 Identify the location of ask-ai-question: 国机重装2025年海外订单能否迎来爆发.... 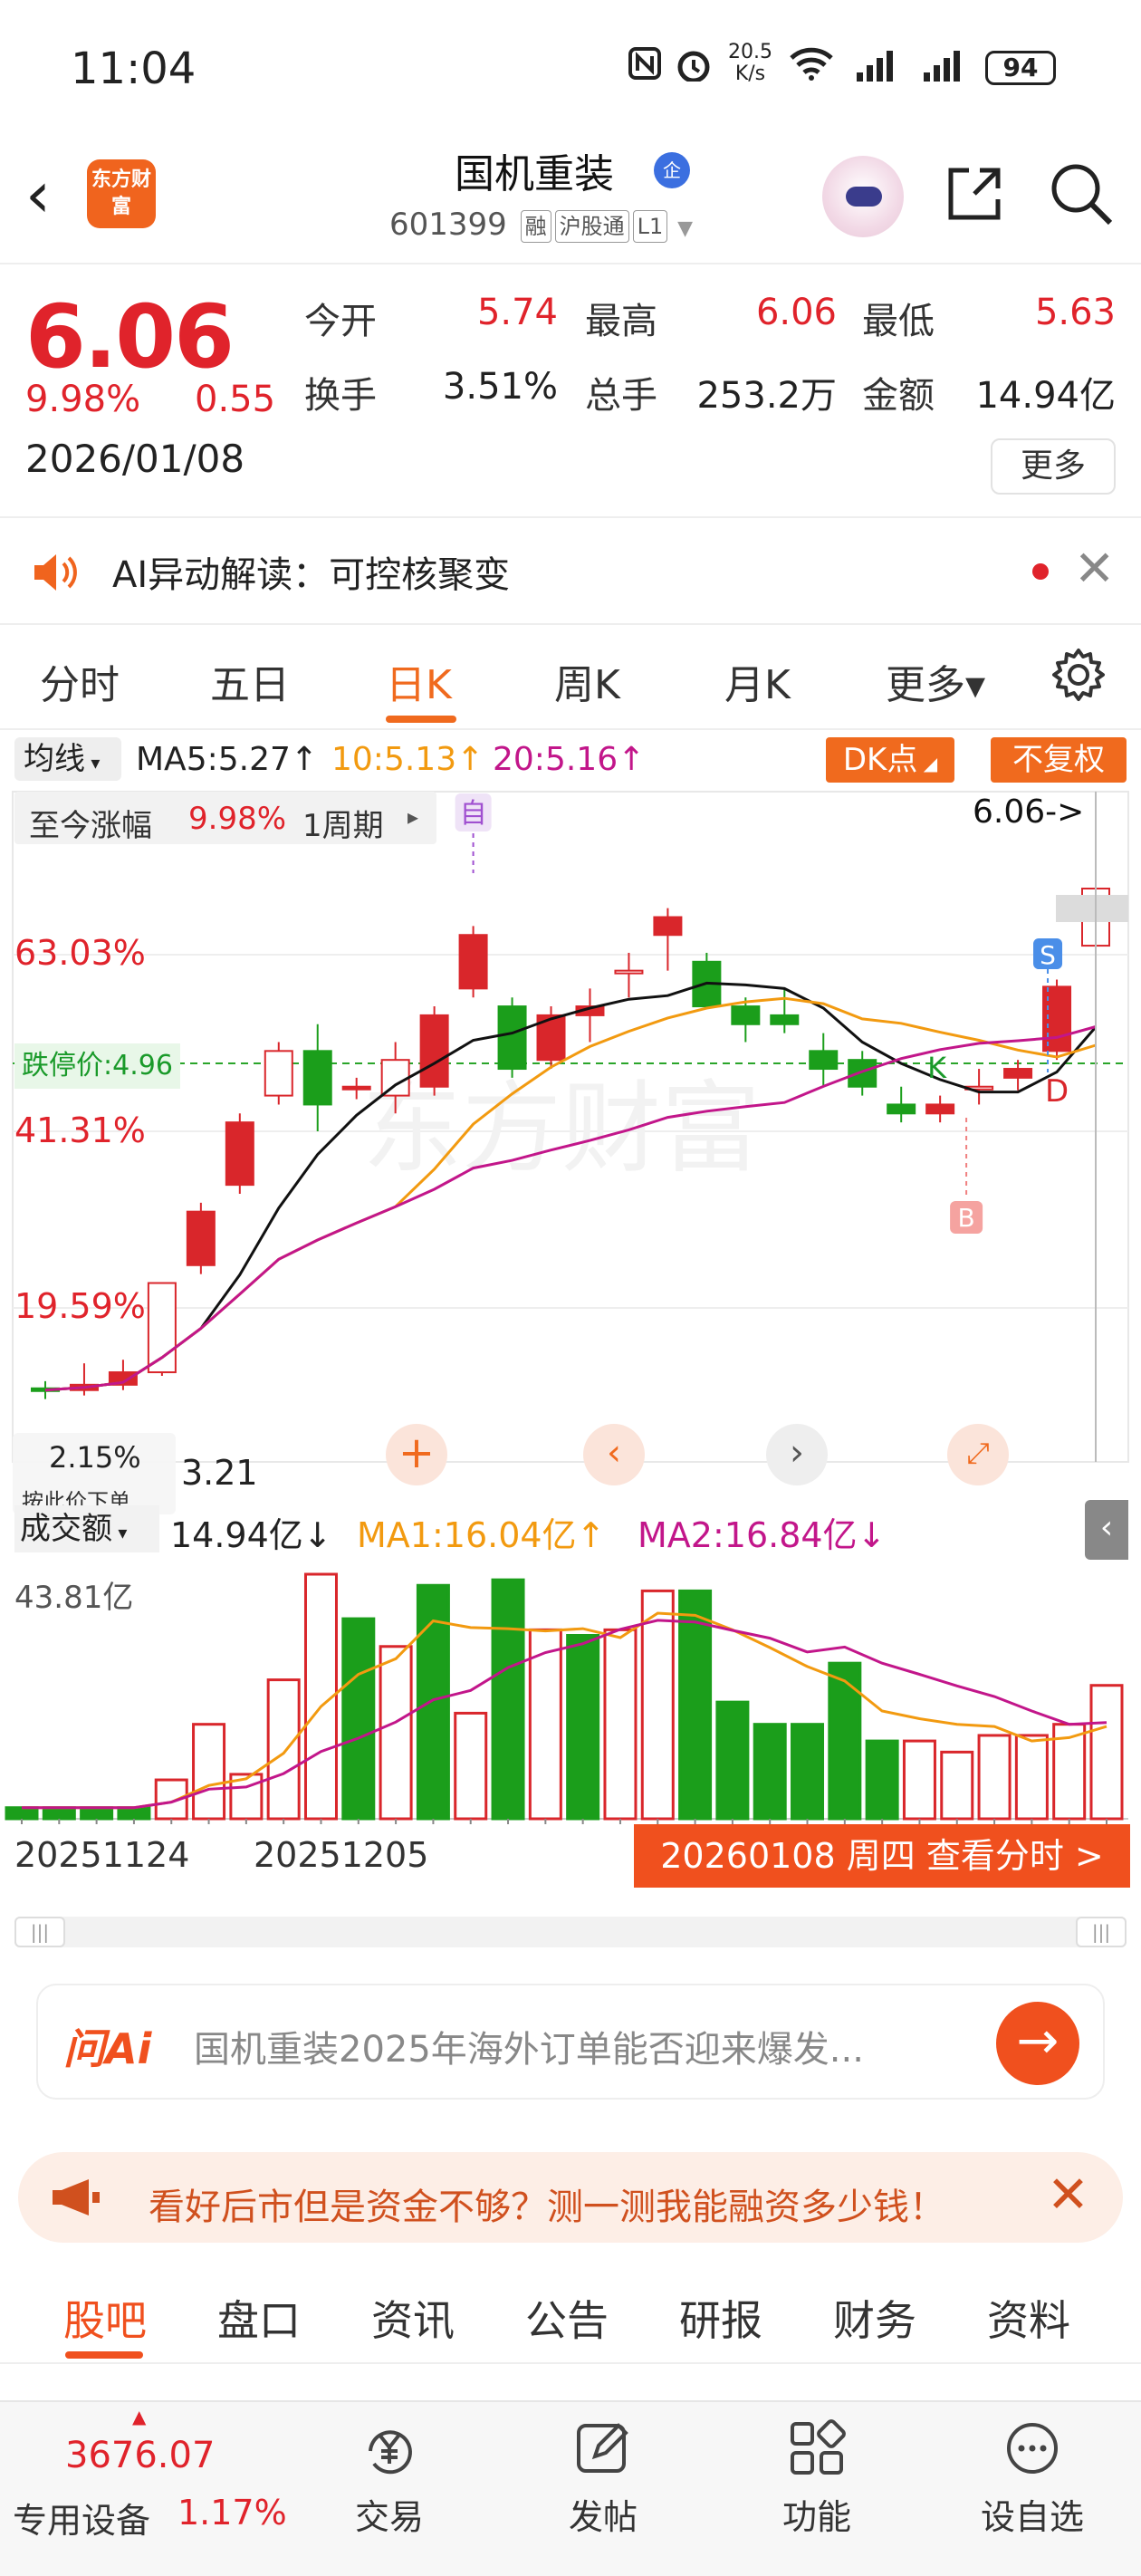
(529, 2050).